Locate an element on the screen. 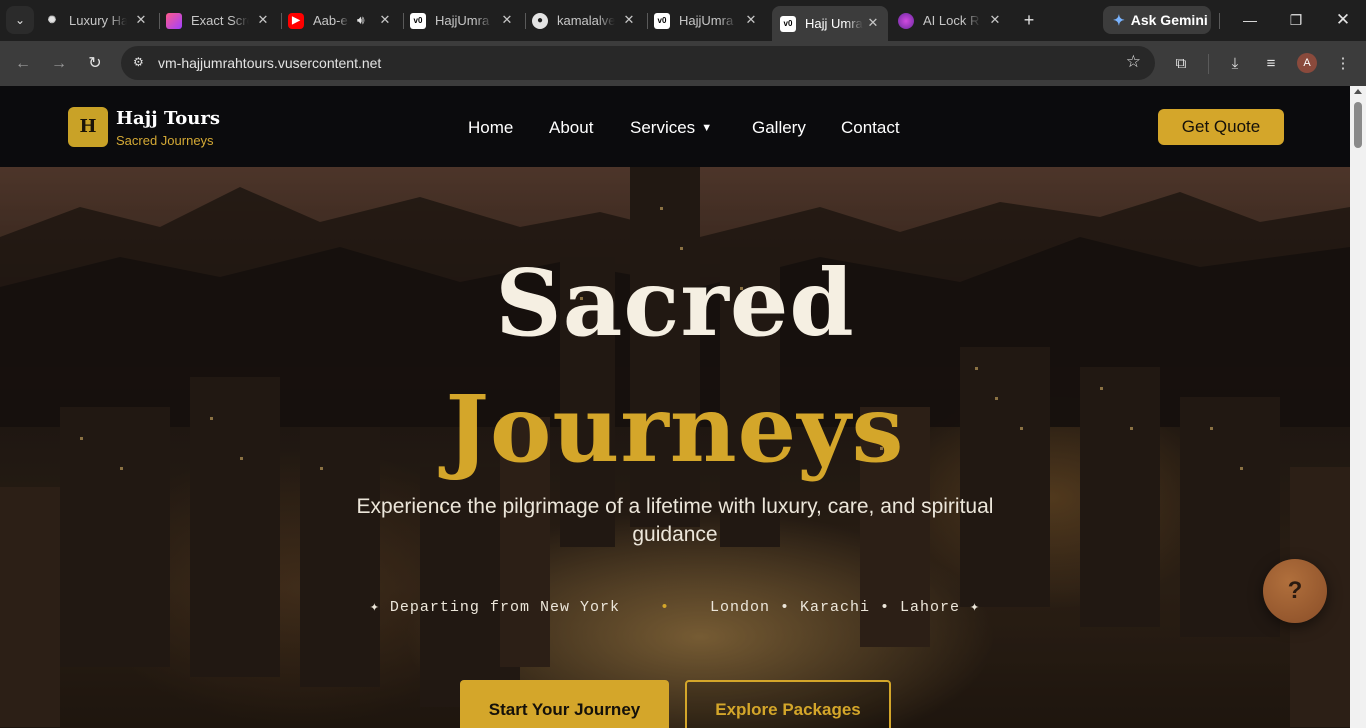 This screenshot has width=1366, height=728. ask-gemini-button: ✦ Ask Gemini is located at coordinates (1157, 20).